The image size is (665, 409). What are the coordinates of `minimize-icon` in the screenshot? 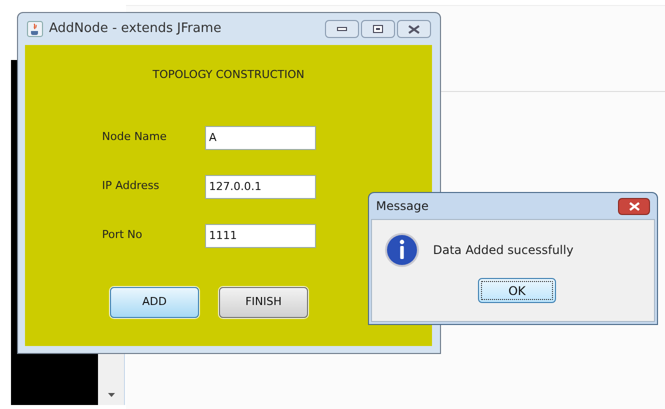 It's located at (342, 29).